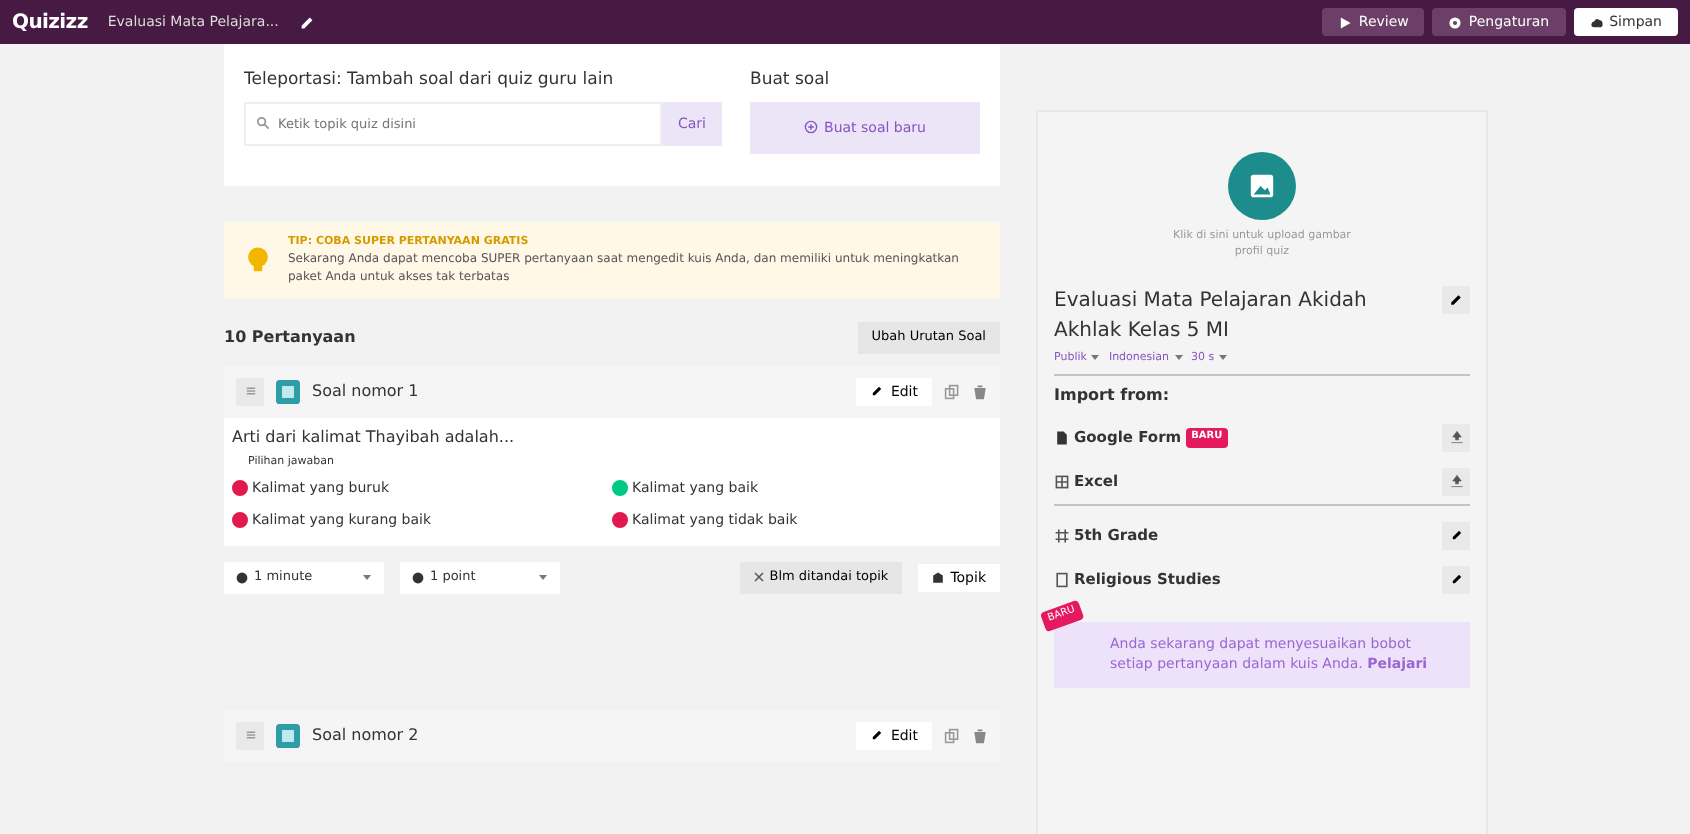  Describe the element at coordinates (258, 259) in the screenshot. I see `lightbulb-icon` at that location.